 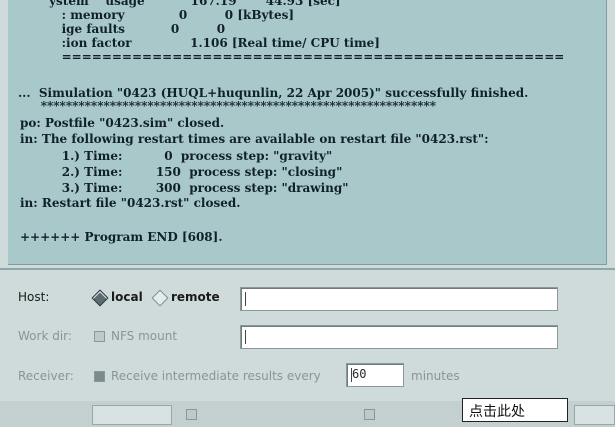 I want to click on local-label: local, so click(x=127, y=297).